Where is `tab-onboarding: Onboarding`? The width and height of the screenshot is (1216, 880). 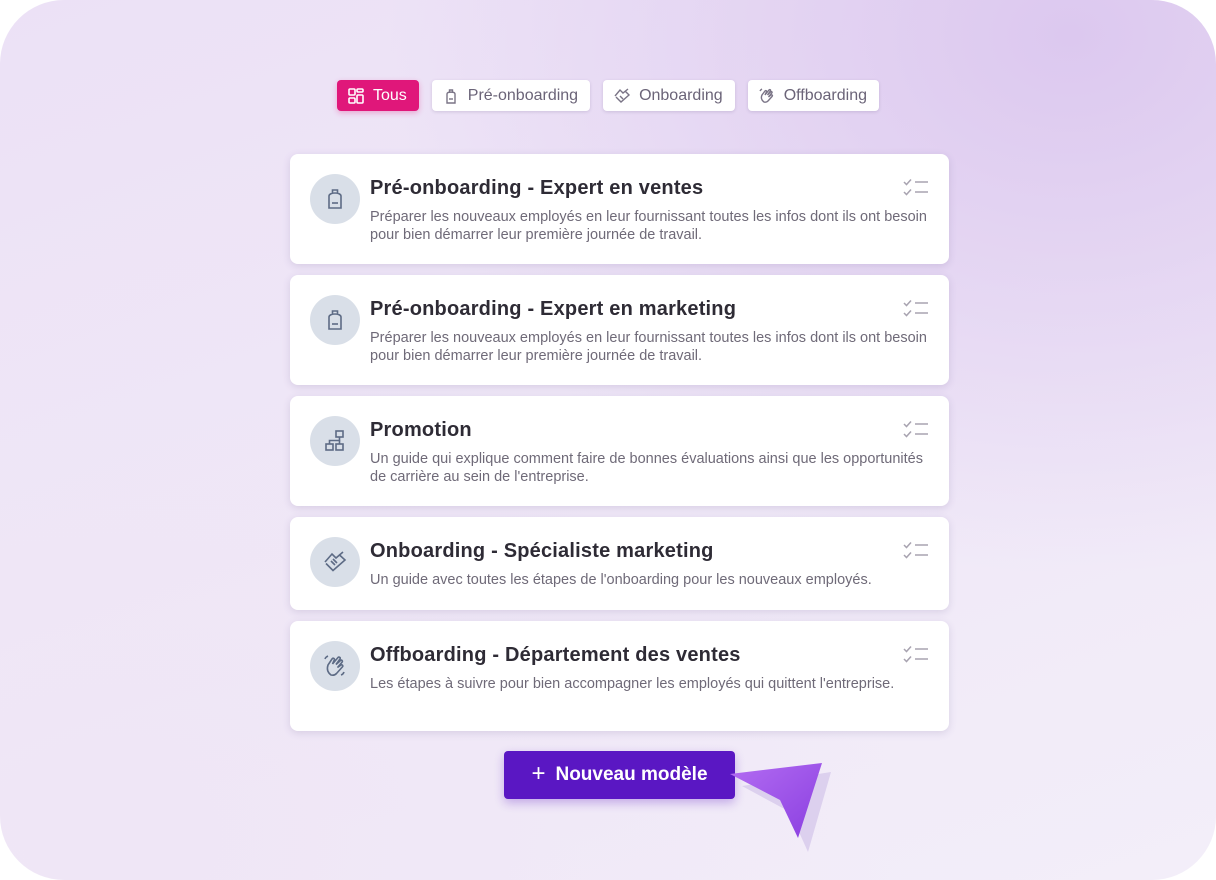
tab-onboarding: Onboarding is located at coordinates (669, 95).